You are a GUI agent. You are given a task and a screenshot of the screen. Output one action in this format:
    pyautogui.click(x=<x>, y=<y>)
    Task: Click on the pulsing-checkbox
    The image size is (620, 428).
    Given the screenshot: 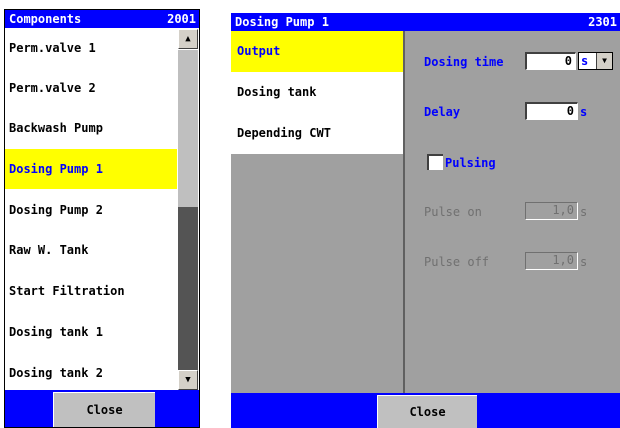 What is the action you would take?
    pyautogui.click(x=435, y=162)
    